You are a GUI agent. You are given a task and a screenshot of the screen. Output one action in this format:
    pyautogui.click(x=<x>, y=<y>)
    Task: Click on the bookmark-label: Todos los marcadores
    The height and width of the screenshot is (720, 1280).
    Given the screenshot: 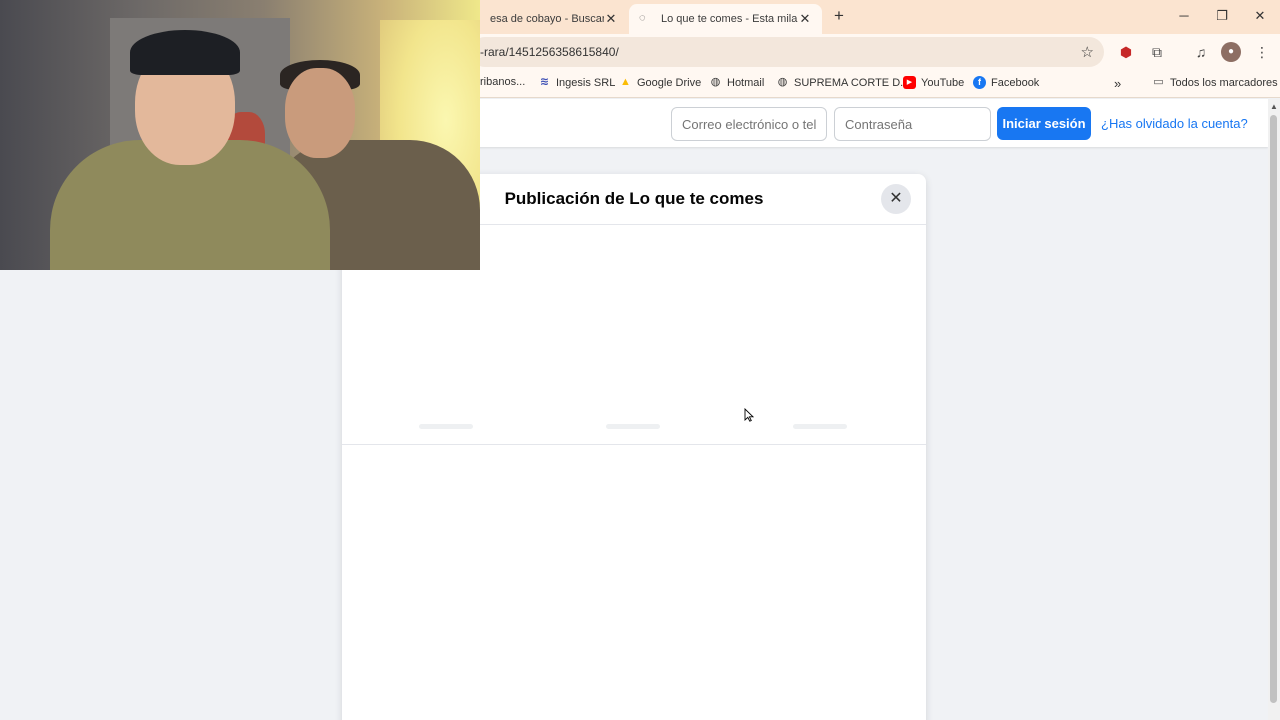 What is the action you would take?
    pyautogui.click(x=1224, y=82)
    